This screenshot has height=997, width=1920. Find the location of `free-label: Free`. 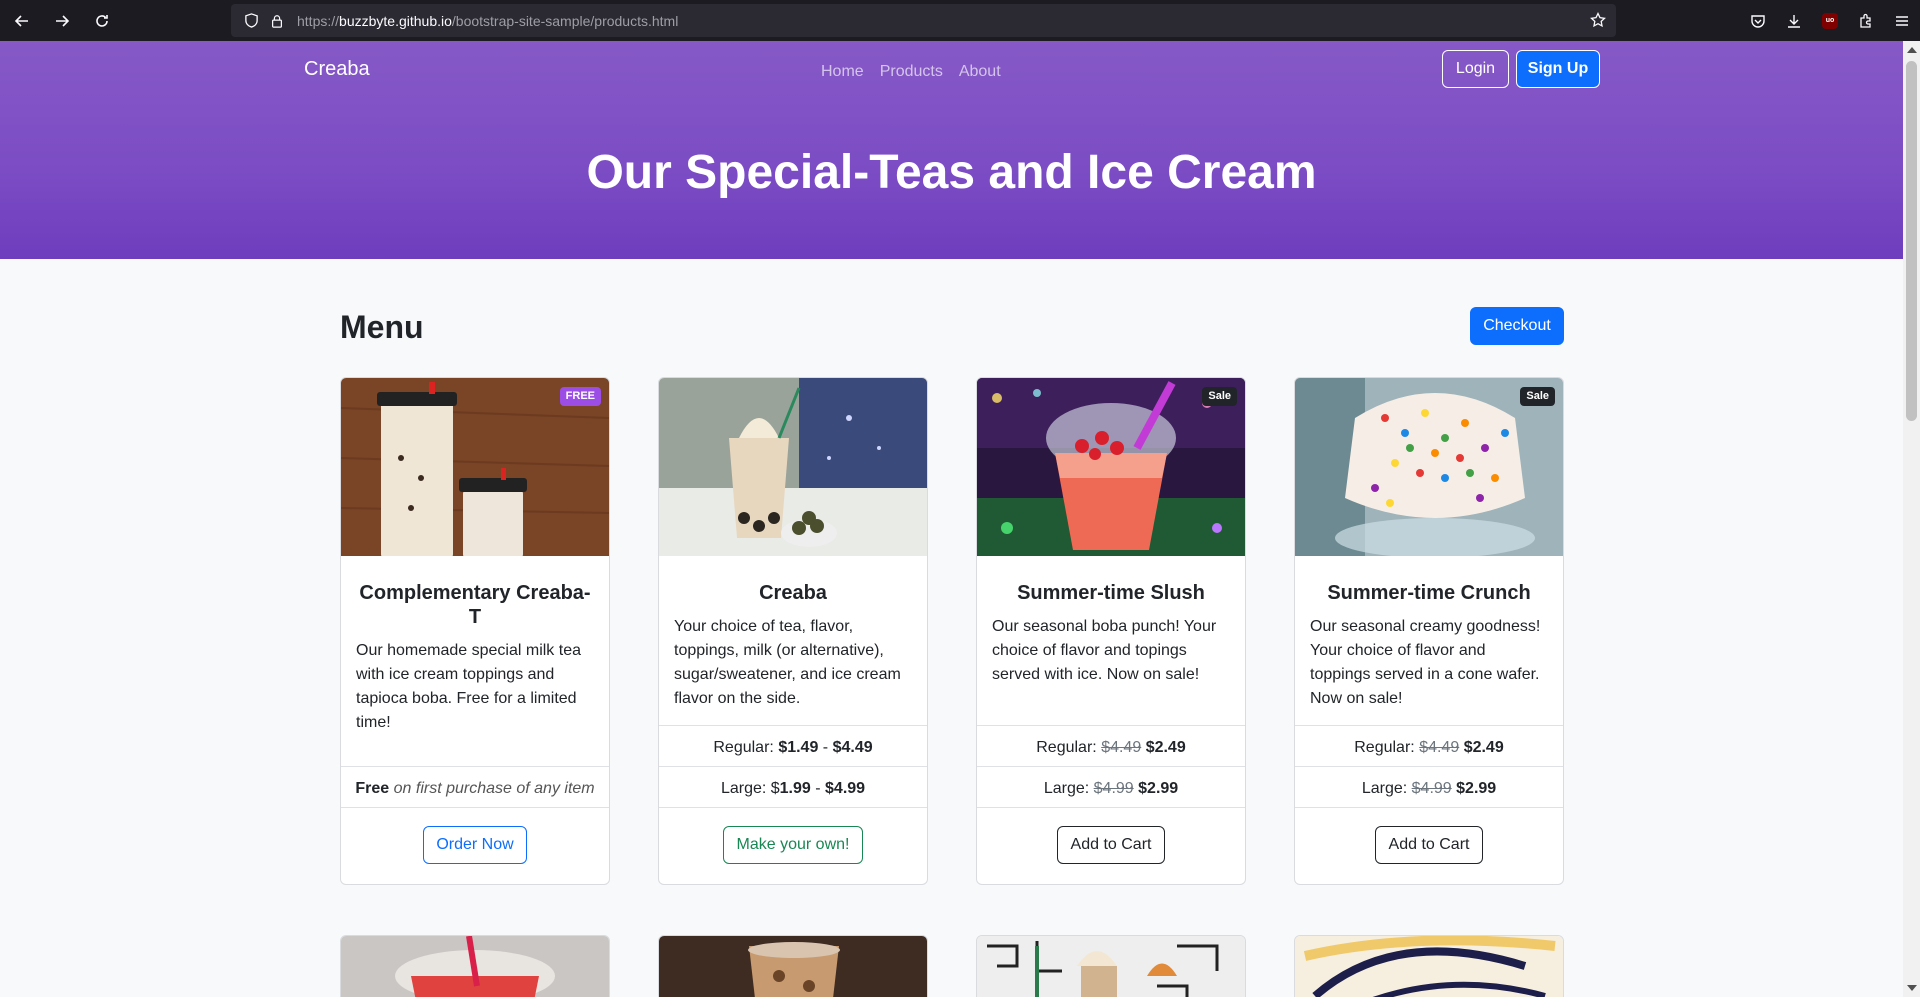

free-label: Free is located at coordinates (372, 788).